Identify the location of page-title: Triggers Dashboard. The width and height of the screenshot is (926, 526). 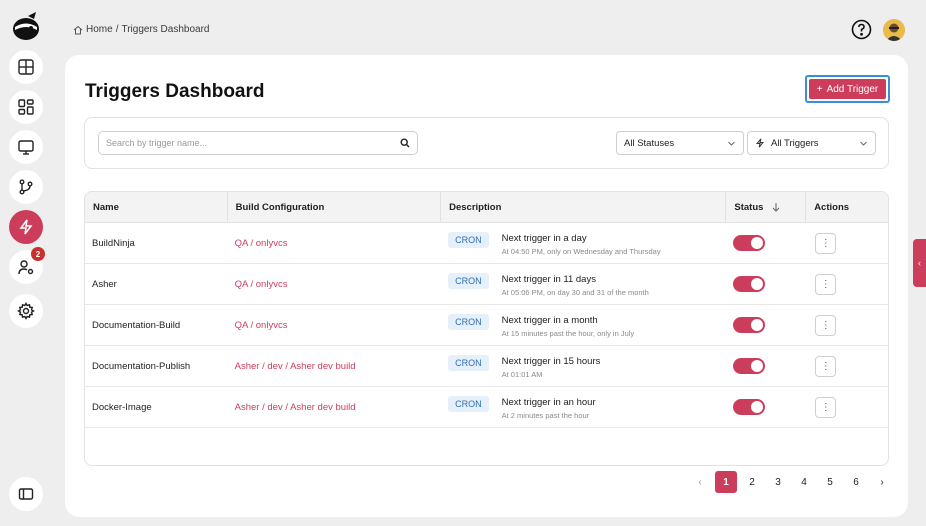
(175, 91).